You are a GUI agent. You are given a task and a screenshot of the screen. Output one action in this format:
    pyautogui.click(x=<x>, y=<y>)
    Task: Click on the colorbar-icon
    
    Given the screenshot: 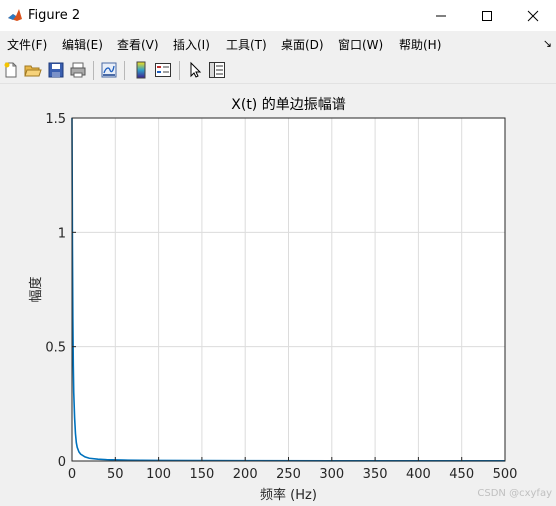 What is the action you would take?
    pyautogui.click(x=141, y=70)
    